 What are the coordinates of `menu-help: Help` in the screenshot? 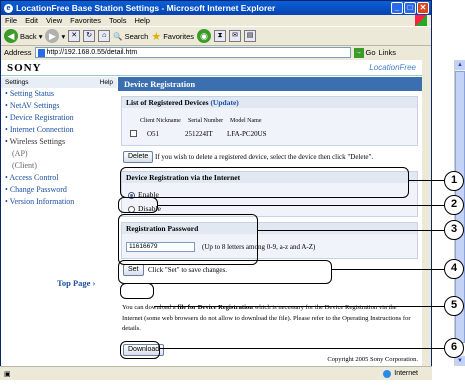 It's located at (142, 20).